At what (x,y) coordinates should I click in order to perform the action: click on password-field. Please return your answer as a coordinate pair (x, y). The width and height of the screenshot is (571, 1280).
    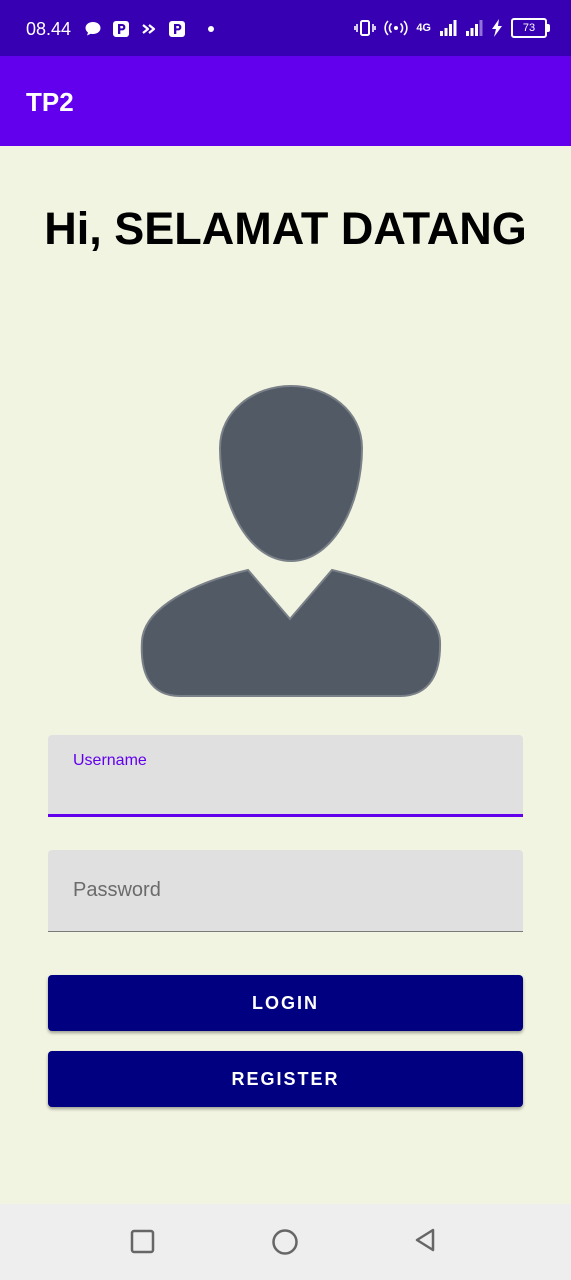
    Looking at the image, I should click on (285, 891).